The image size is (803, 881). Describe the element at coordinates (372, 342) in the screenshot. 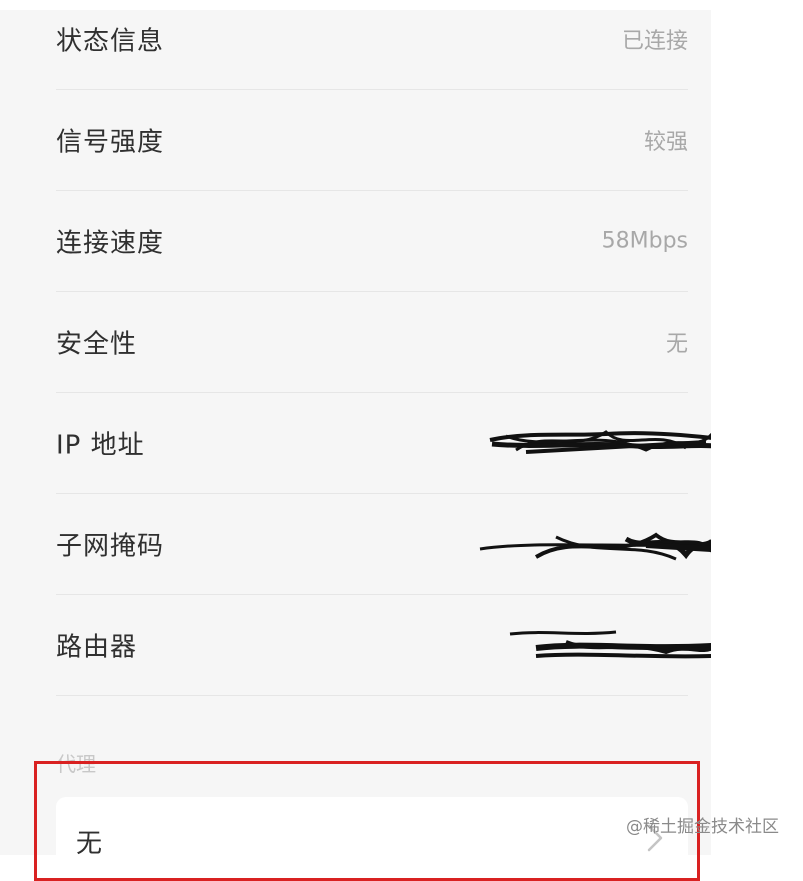

I see `security-row: 安全性 无` at that location.